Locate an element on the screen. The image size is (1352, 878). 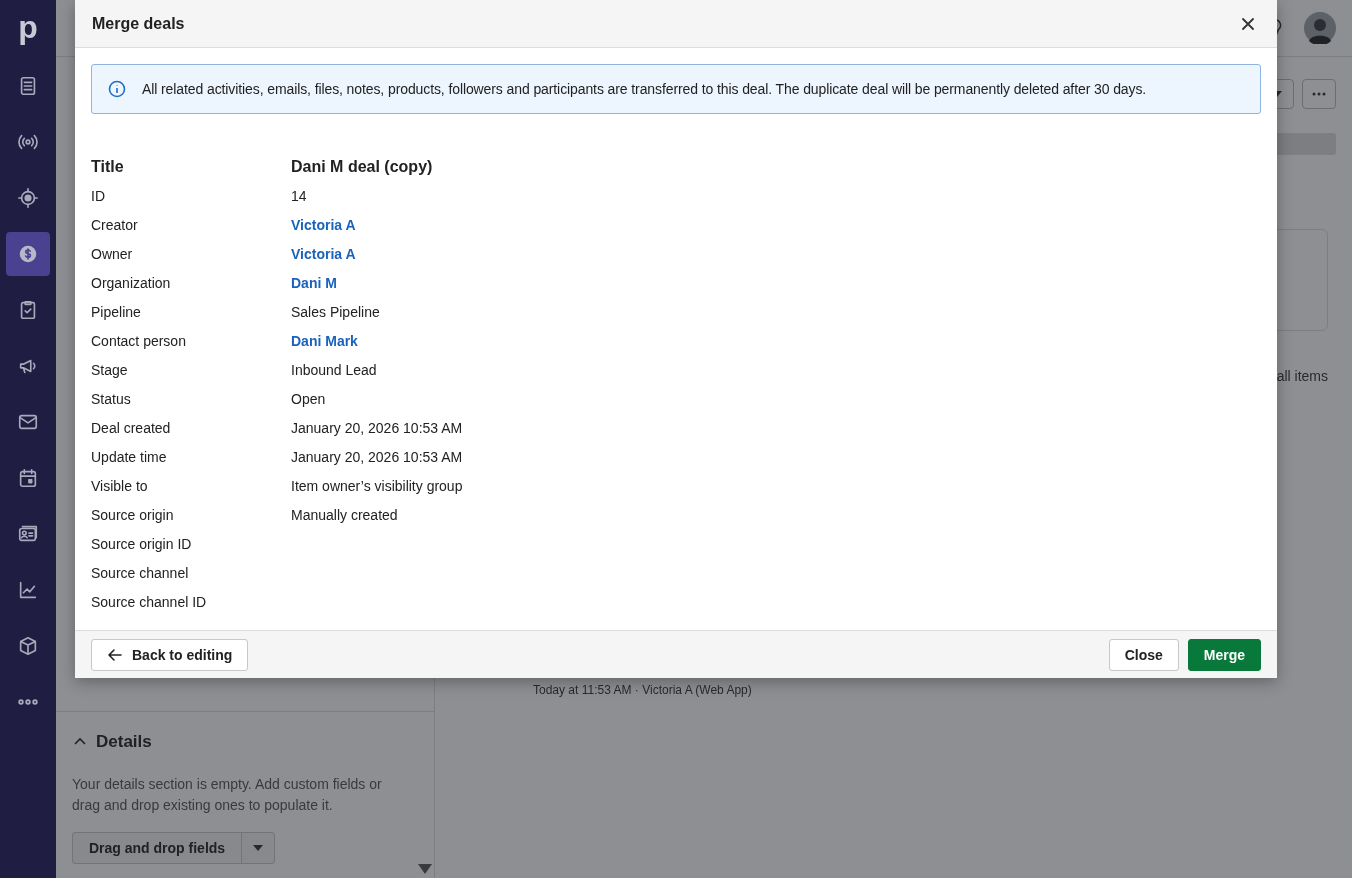
target-icon is located at coordinates (28, 198).